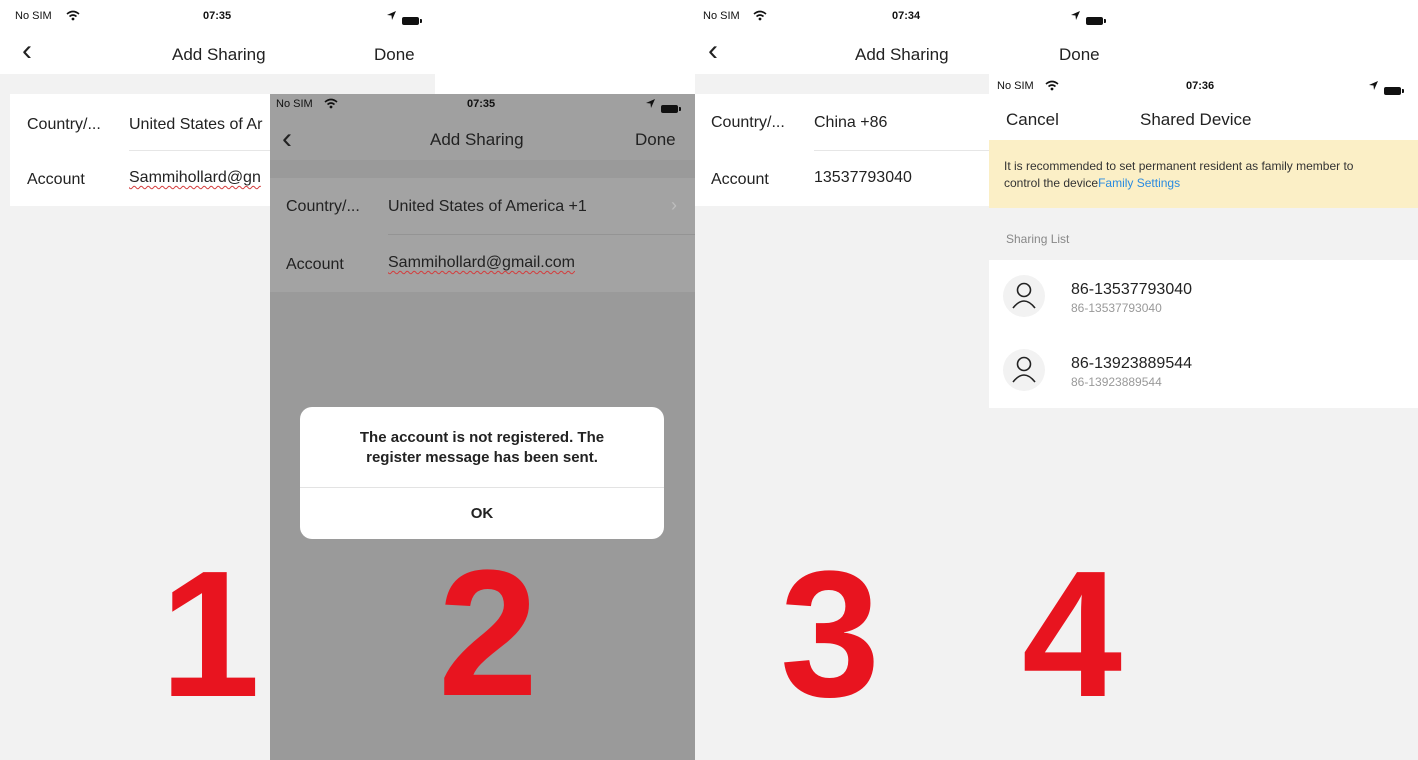 Image resolution: width=1418 pixels, height=760 pixels. Describe the element at coordinates (1132, 289) in the screenshot. I see `member-name: 86-13537793040` at that location.